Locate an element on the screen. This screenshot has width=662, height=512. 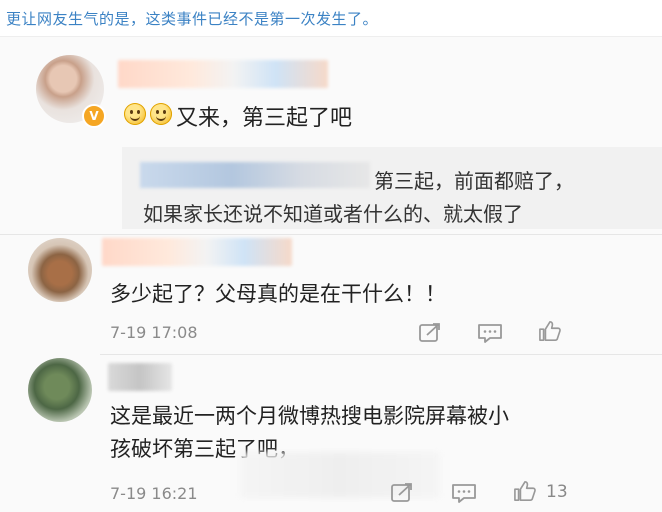
comment-text-line: 这是最近一两个月微博热搜电影院屏幕被小 is located at coordinates (309, 416).